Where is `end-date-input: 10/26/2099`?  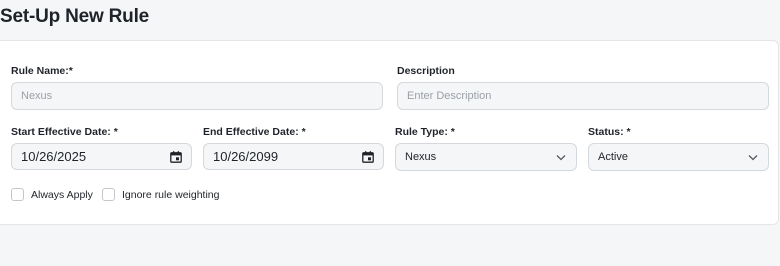
end-date-input: 10/26/2099 is located at coordinates (293, 156).